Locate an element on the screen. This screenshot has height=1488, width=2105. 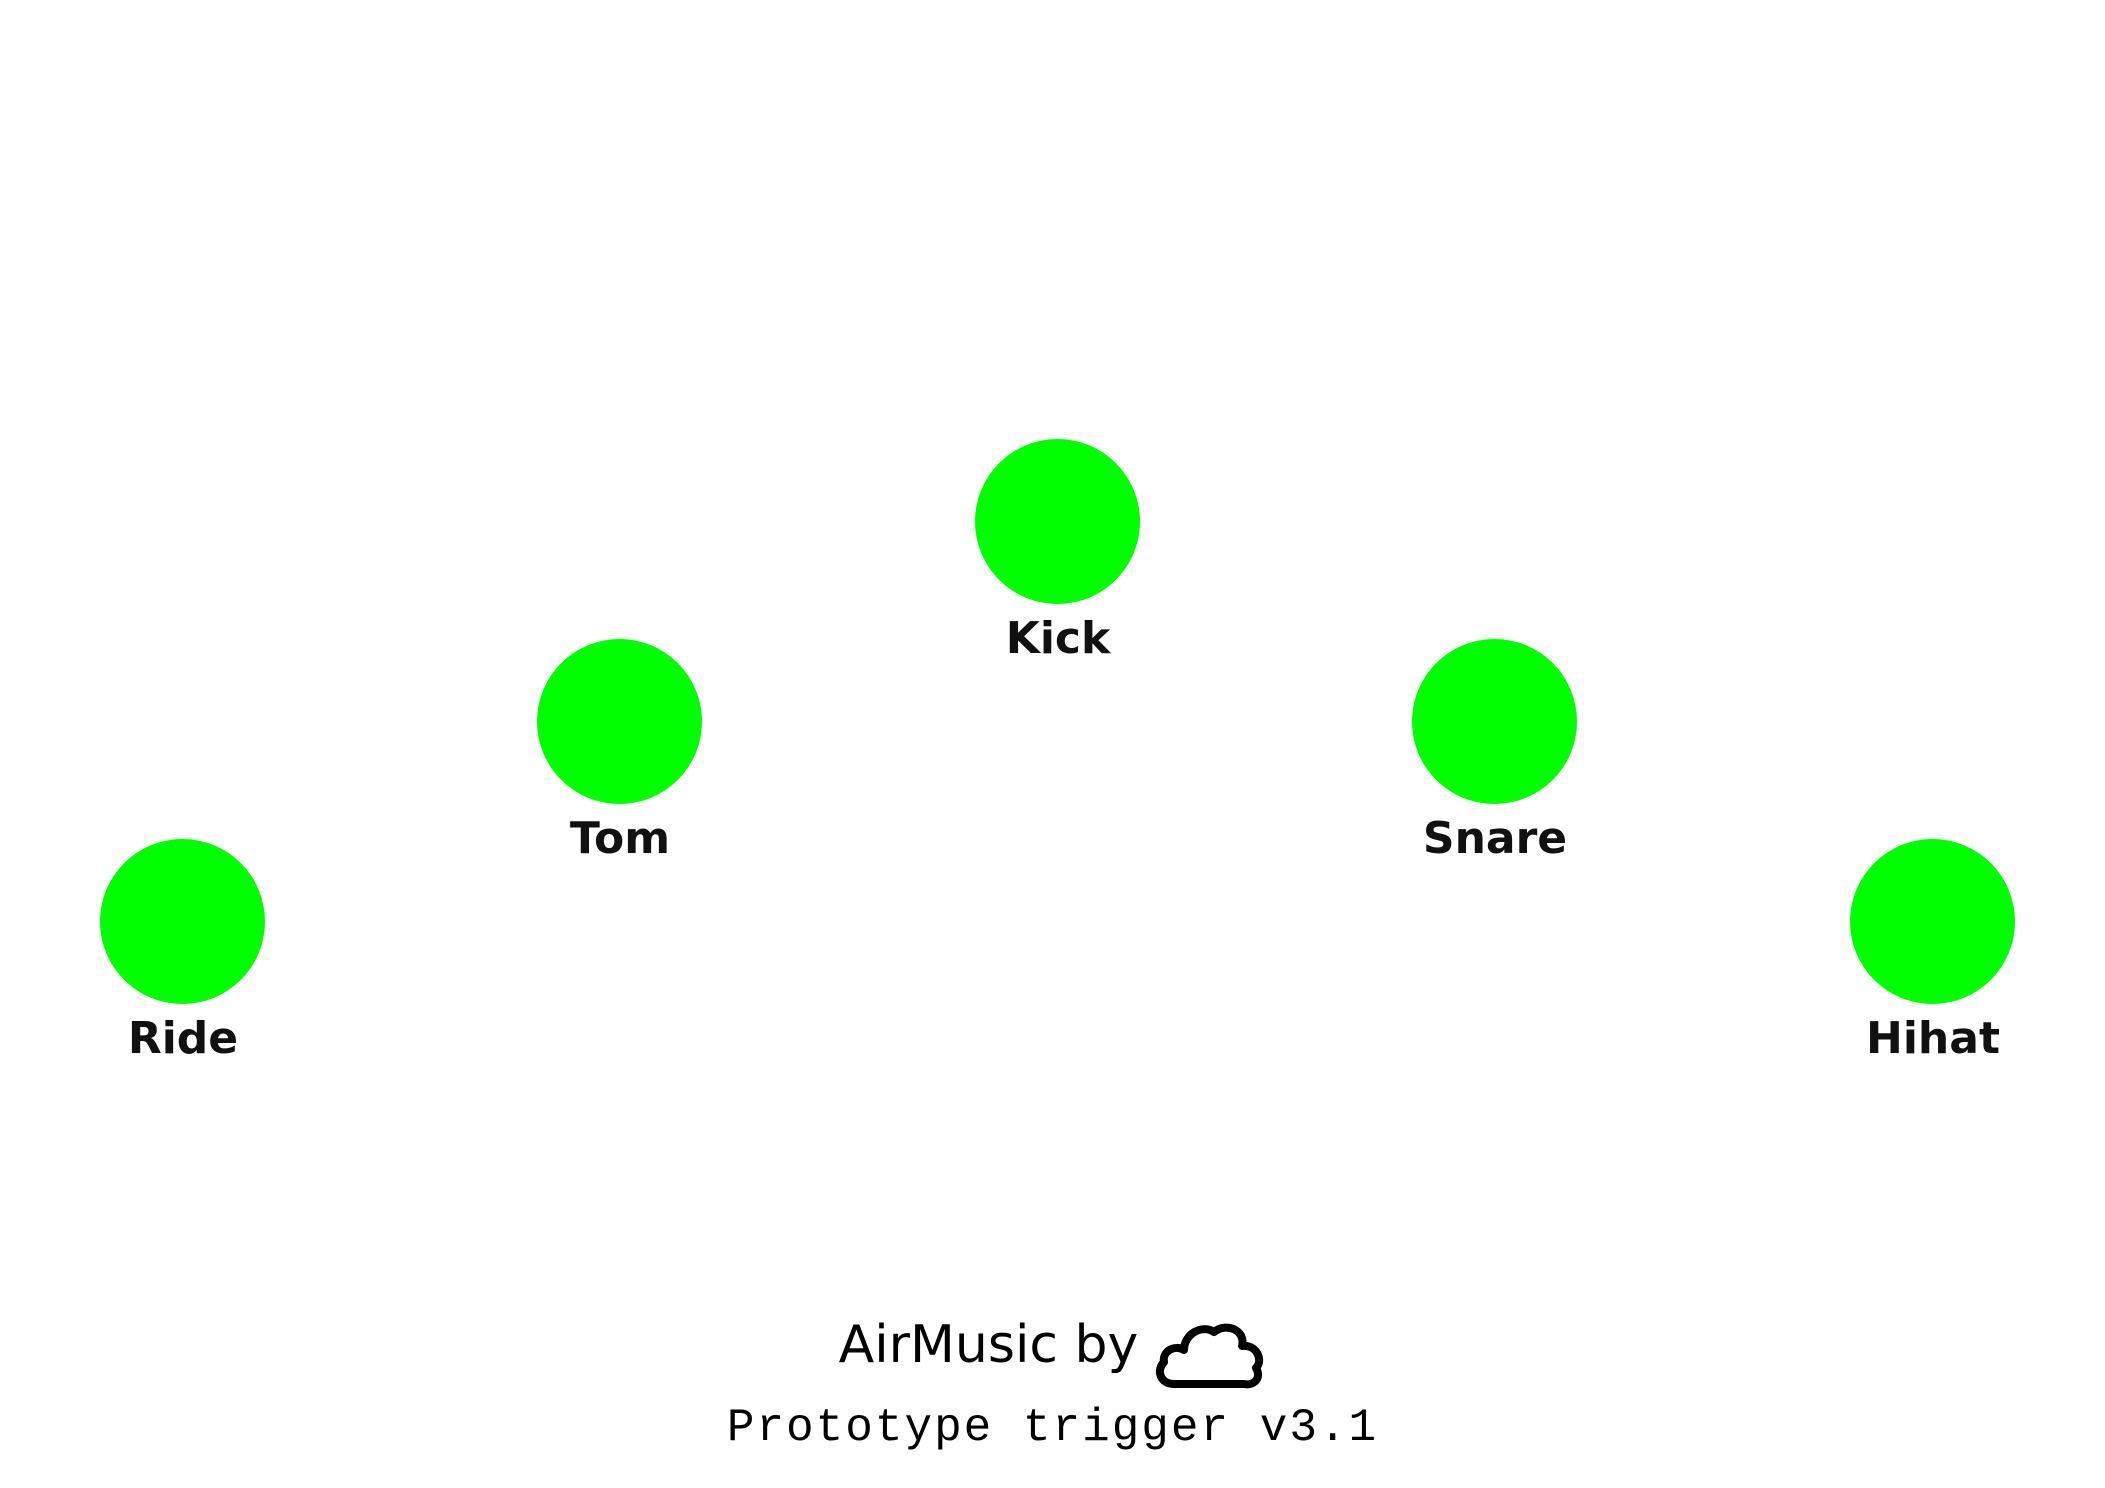
pad-kick is located at coordinates (1057, 521).